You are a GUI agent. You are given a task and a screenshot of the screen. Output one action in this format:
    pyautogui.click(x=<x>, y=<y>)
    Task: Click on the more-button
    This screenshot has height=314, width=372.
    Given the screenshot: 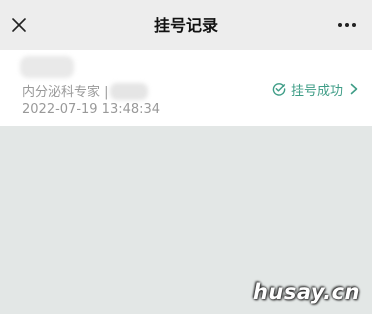 What is the action you would take?
    pyautogui.click(x=347, y=25)
    